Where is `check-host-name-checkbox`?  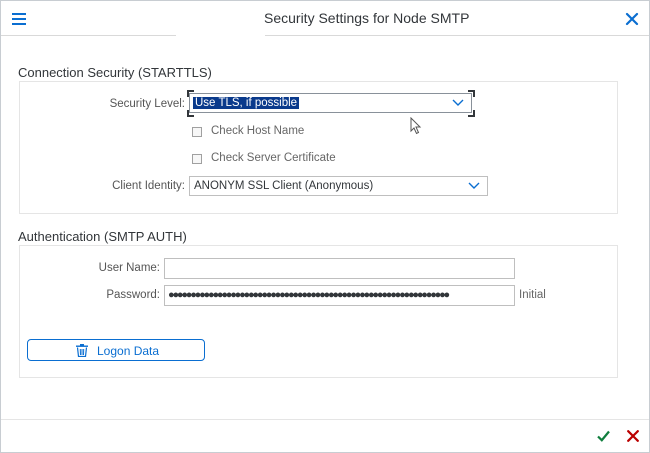 check-host-name-checkbox is located at coordinates (197, 132).